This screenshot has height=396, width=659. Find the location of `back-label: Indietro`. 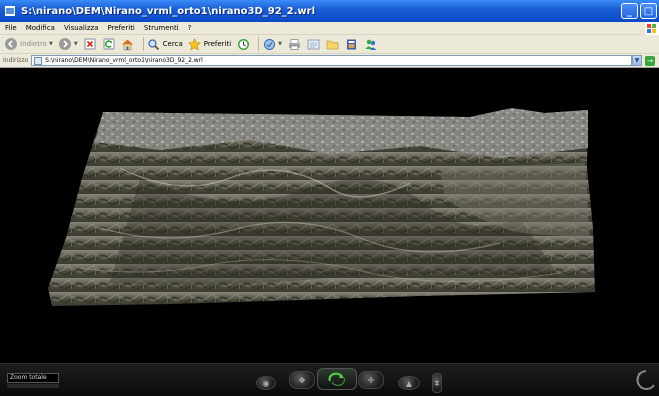

back-label: Indietro is located at coordinates (33, 44).